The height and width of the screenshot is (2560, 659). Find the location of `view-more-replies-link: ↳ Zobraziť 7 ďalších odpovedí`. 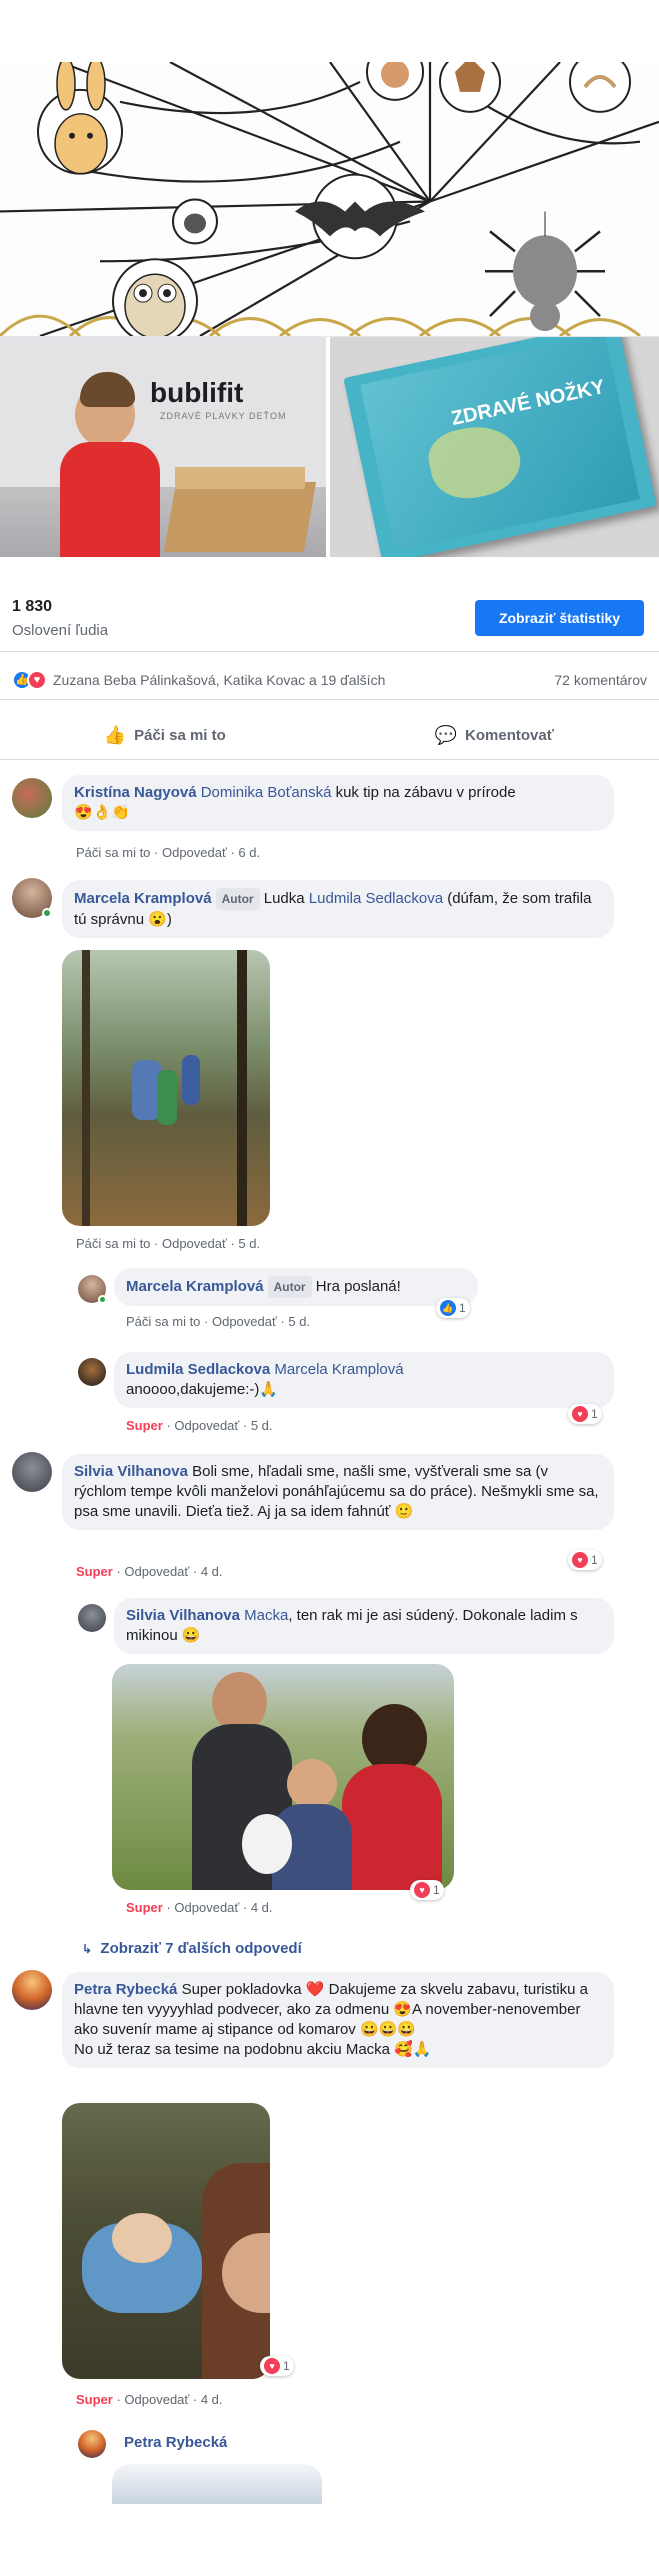

view-more-replies-link: ↳ Zobraziť 7 ďalších odpovedí is located at coordinates (192, 1948).